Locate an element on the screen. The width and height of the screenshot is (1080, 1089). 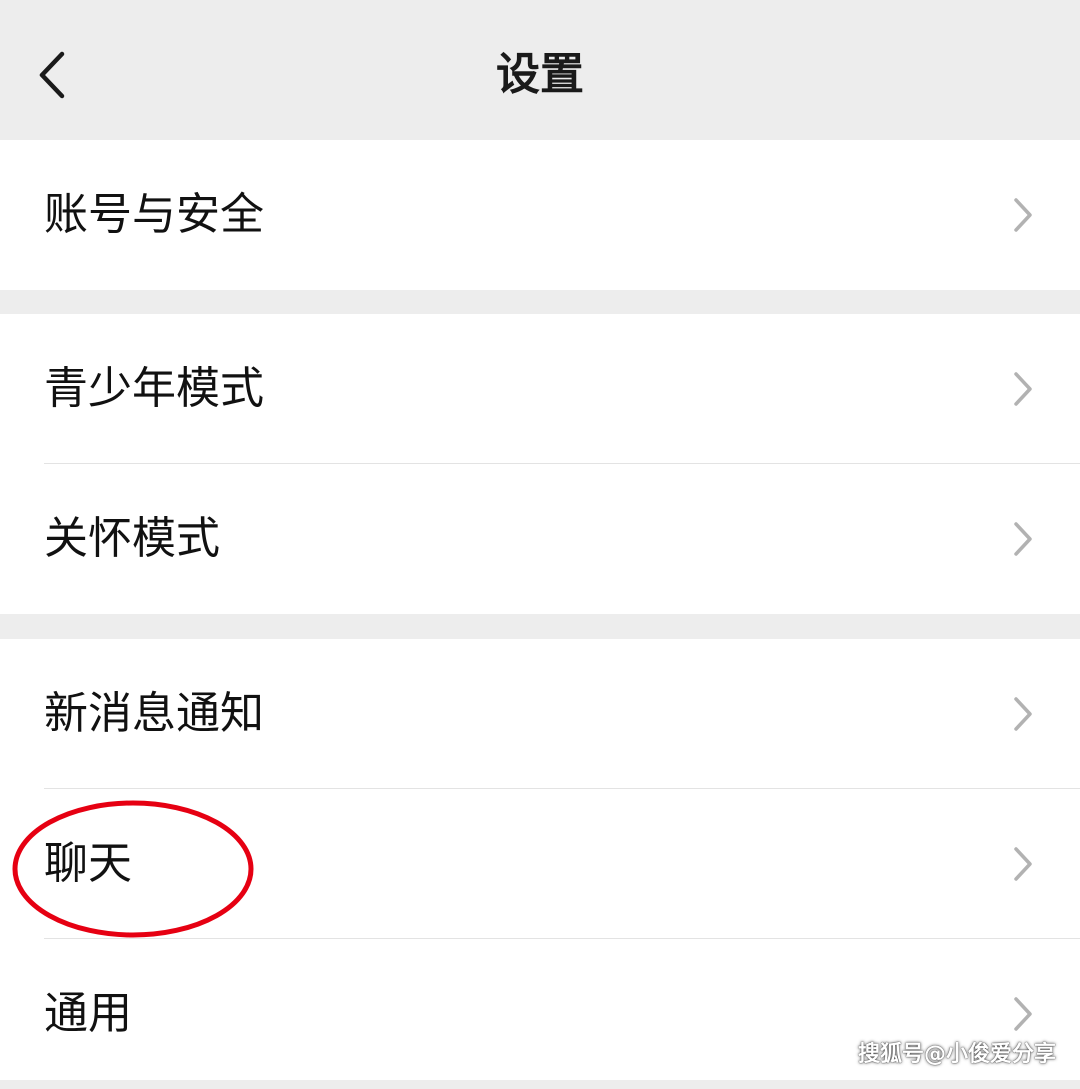
settings-item-label: 关怀模式 is located at coordinates (132, 538).